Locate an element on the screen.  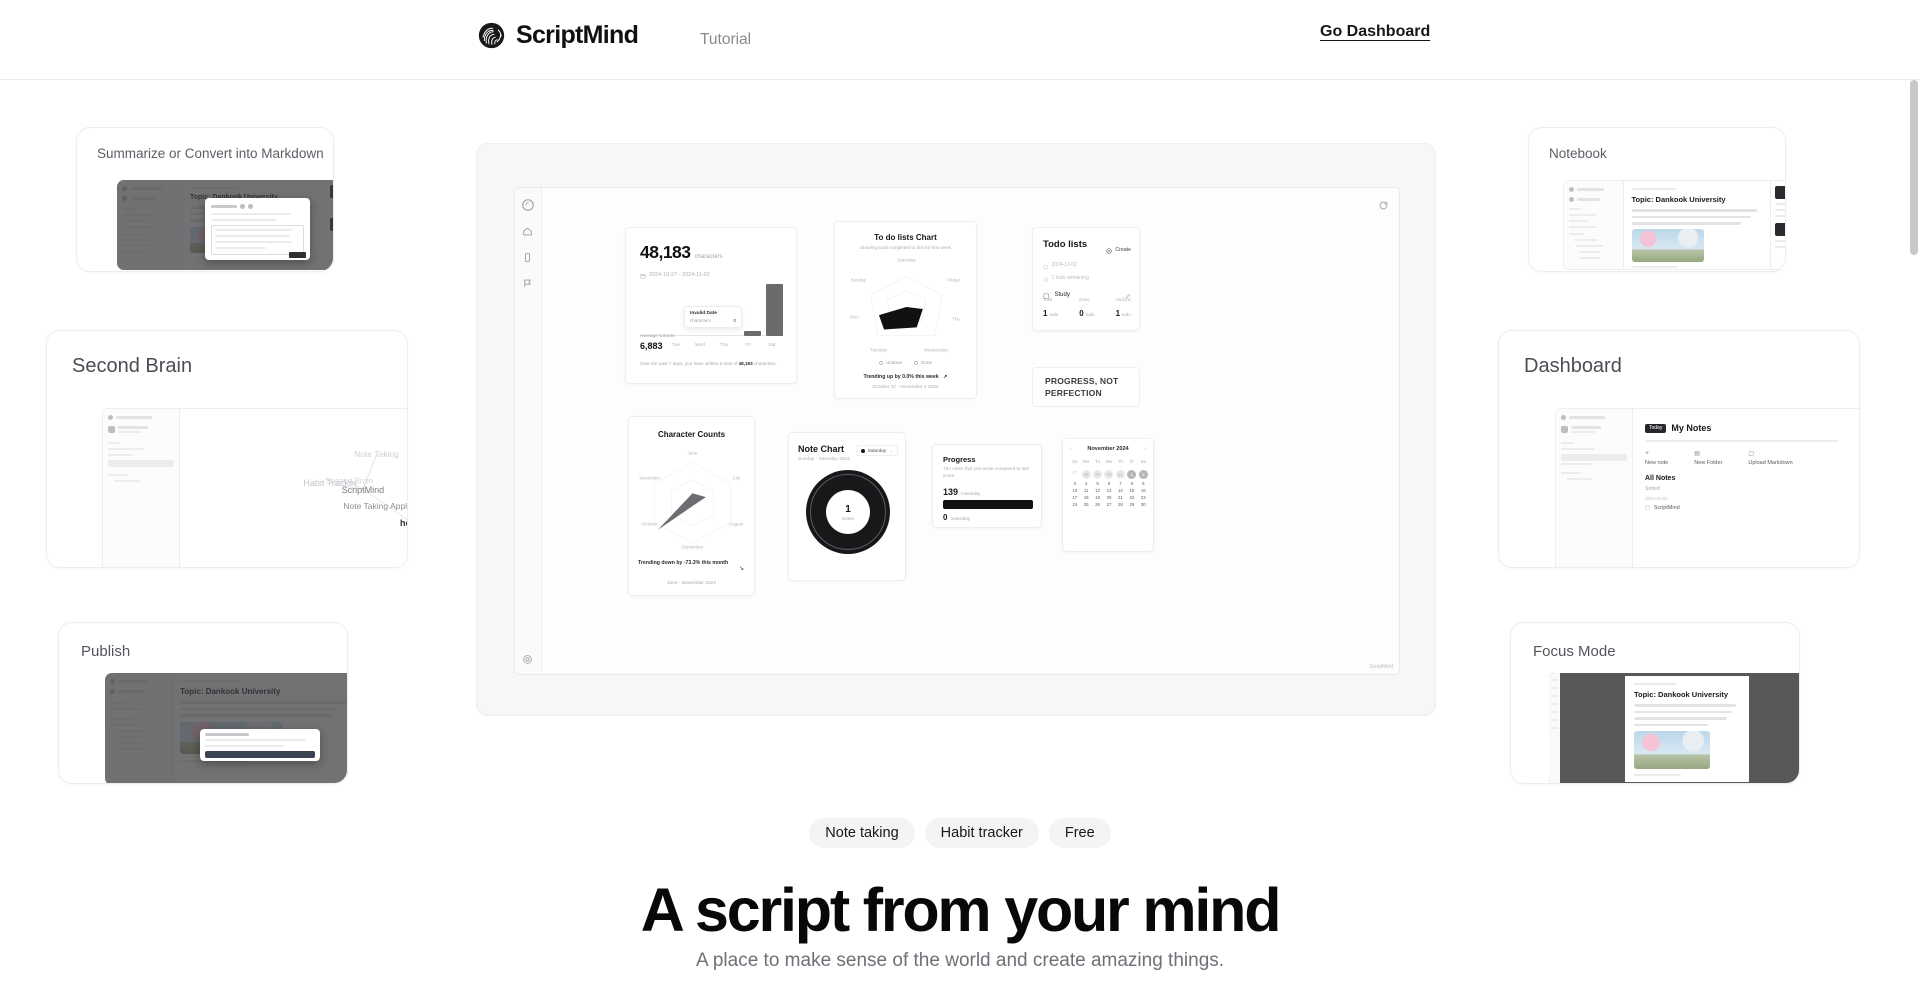
list-item: ScriptMind is located at coordinates (1667, 508).